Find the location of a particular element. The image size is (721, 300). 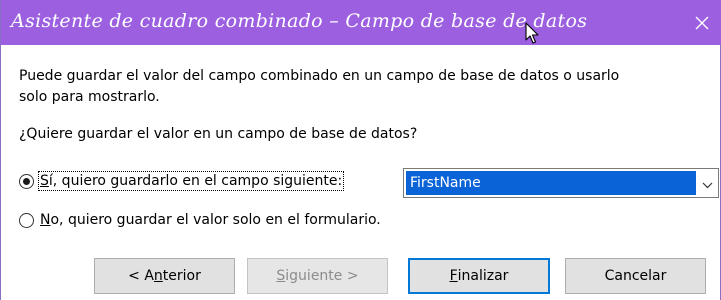

database-field-select: FirstName is located at coordinates (561, 183).